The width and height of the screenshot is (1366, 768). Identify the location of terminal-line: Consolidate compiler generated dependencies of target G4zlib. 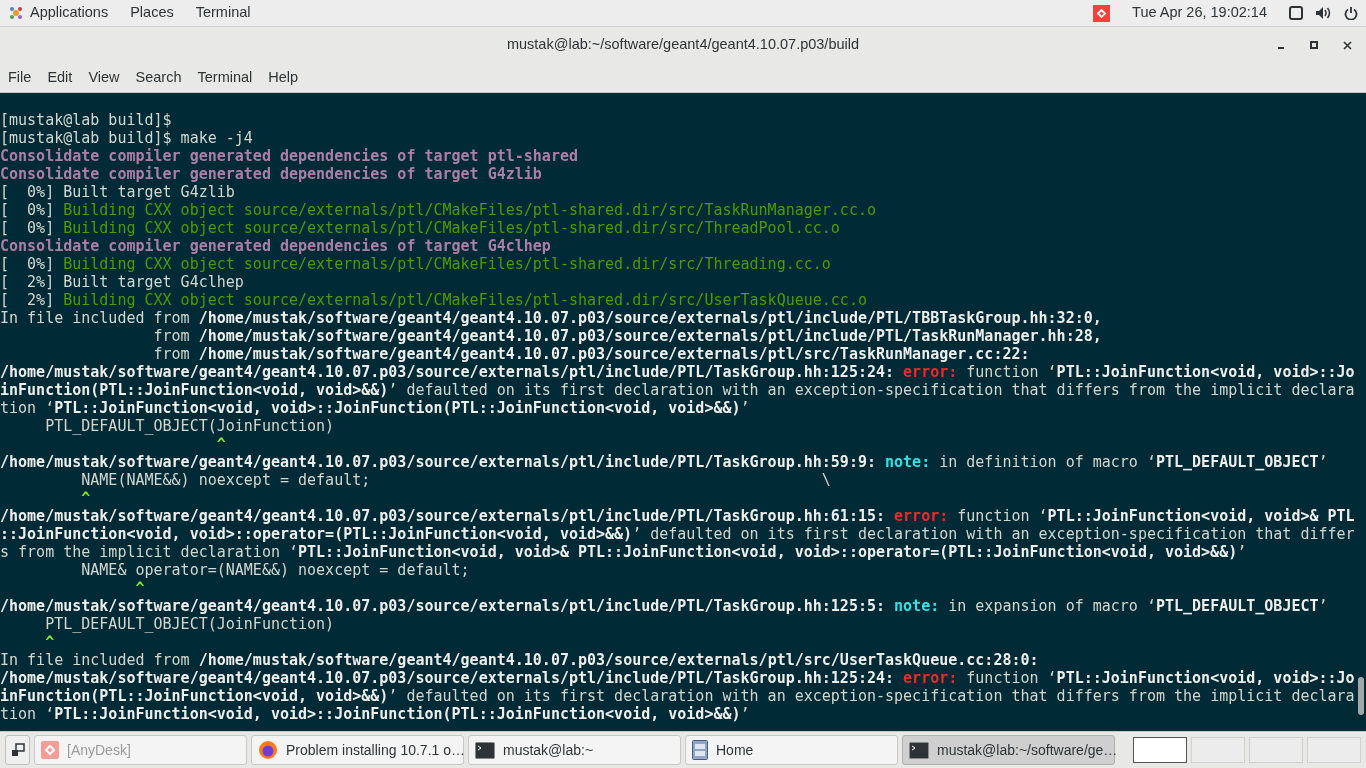
(271, 174).